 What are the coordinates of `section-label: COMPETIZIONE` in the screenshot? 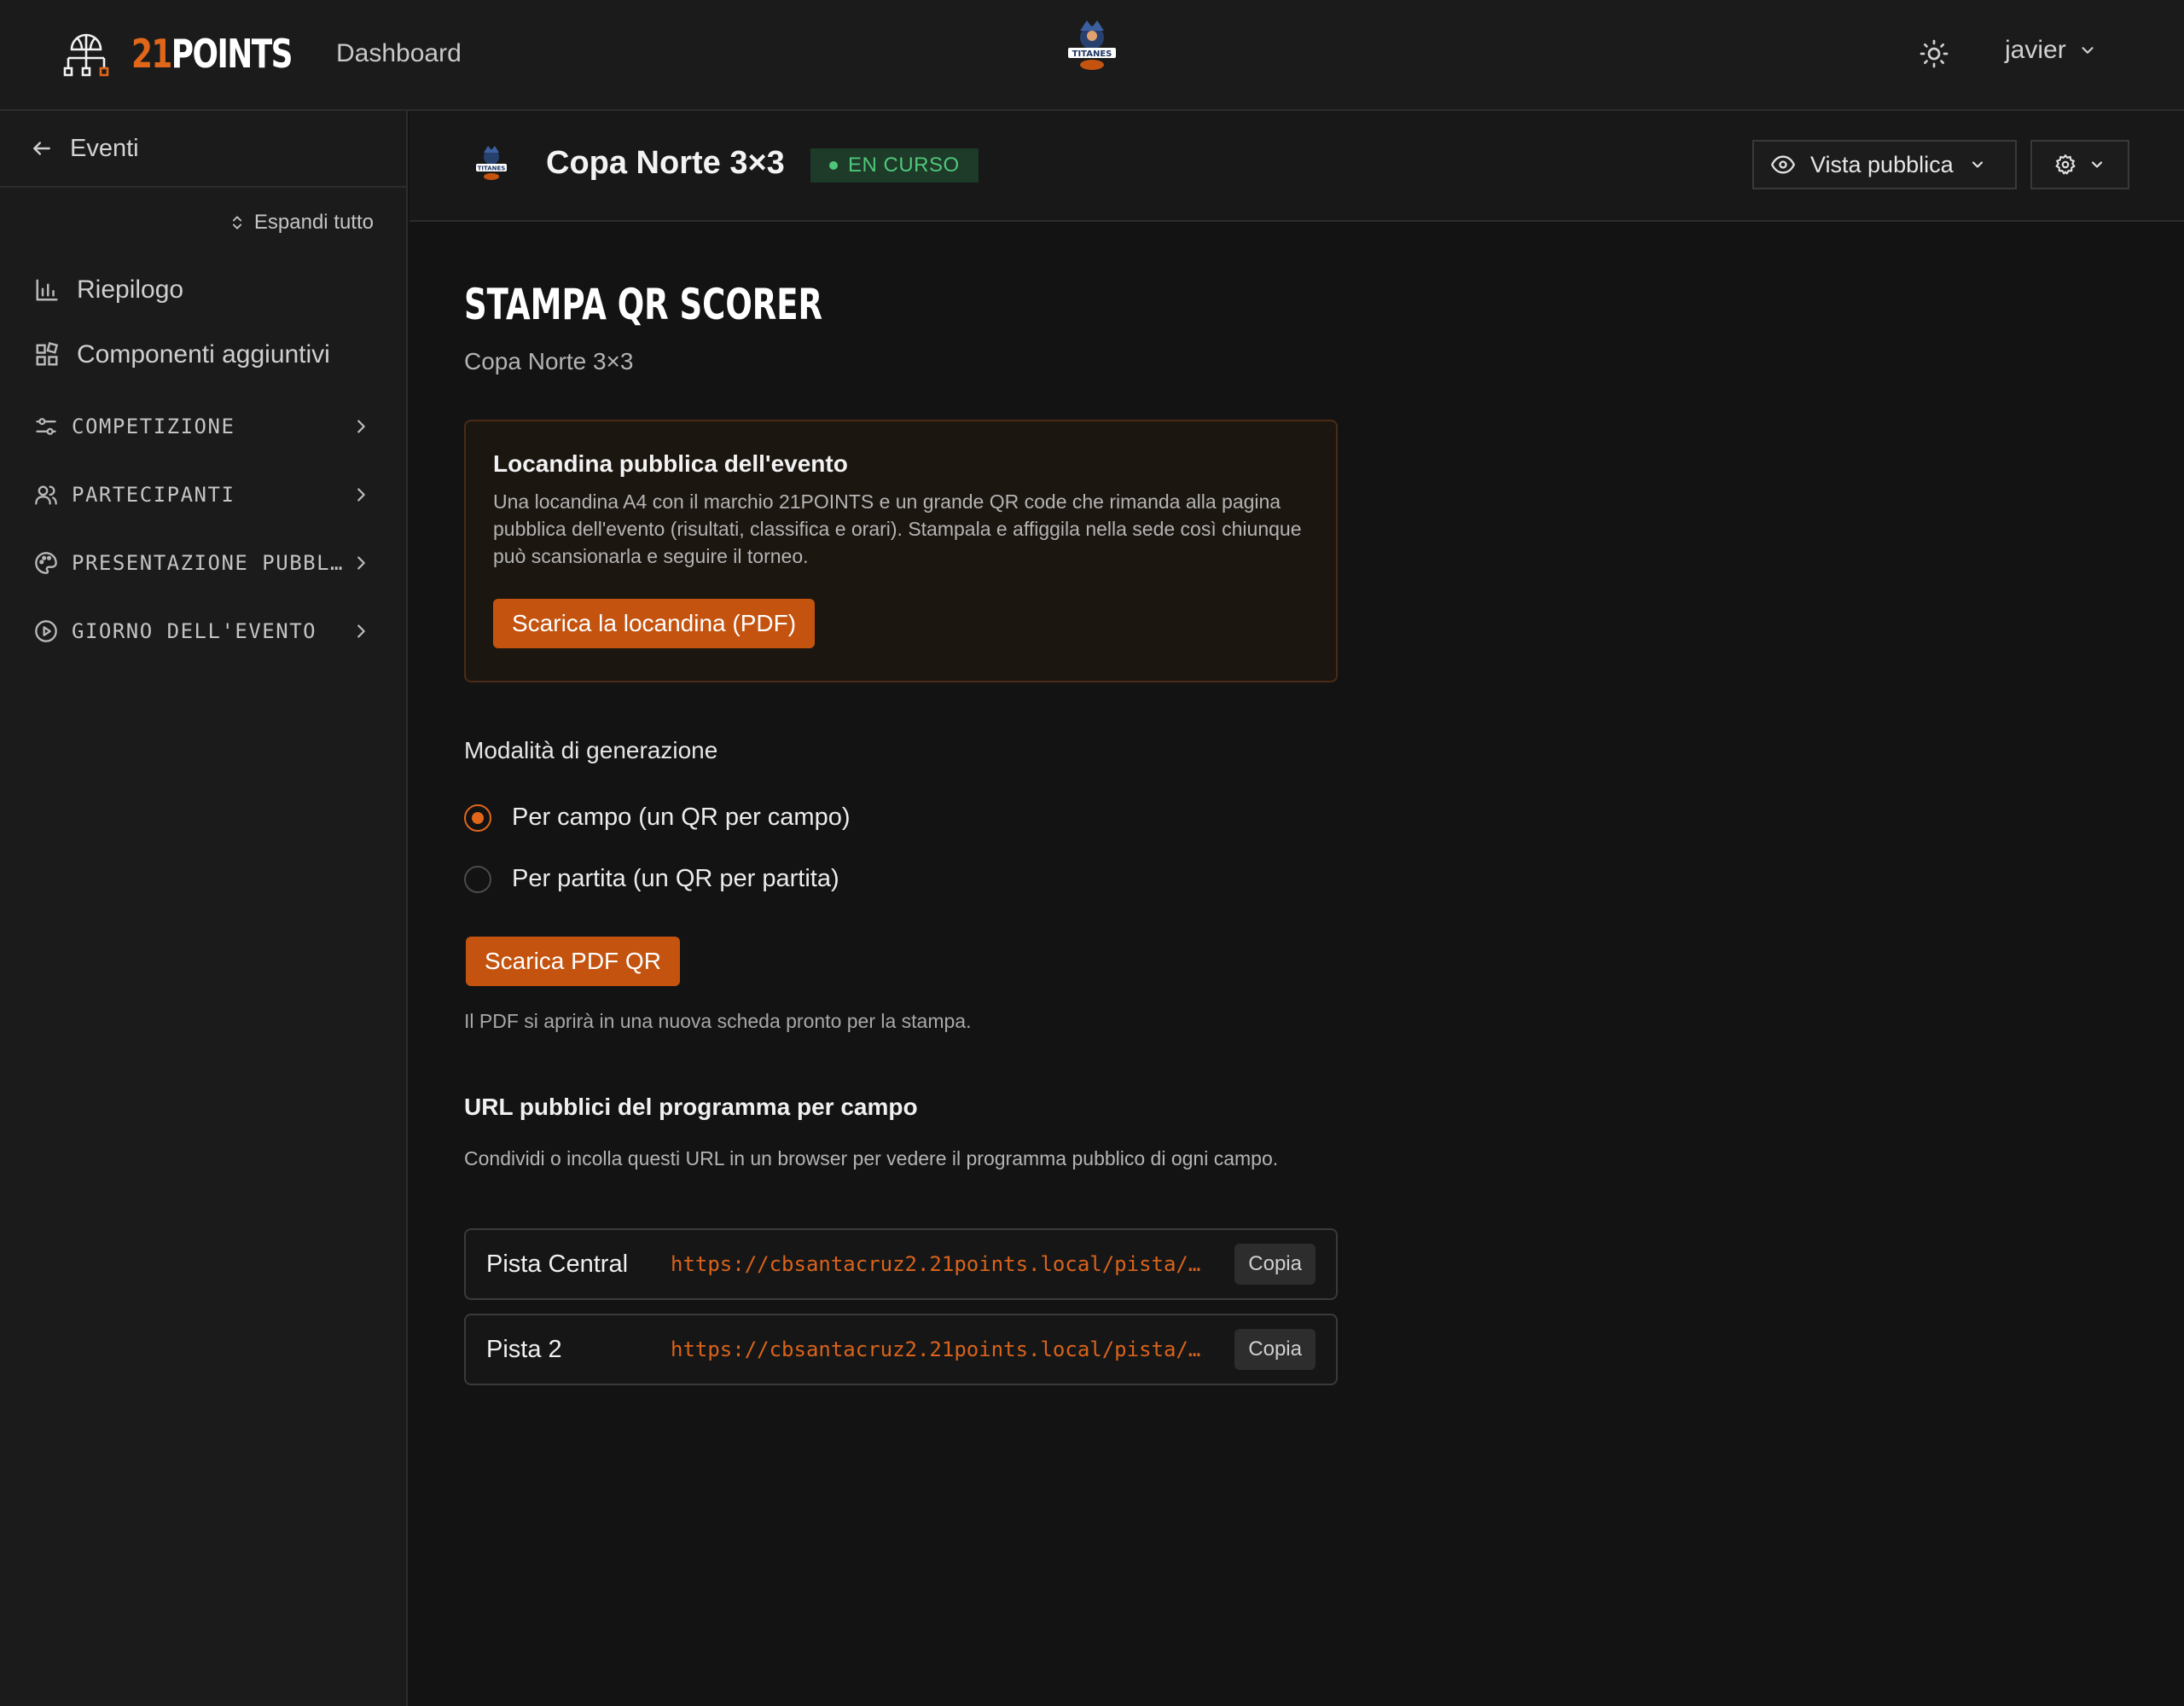 It's located at (154, 426).